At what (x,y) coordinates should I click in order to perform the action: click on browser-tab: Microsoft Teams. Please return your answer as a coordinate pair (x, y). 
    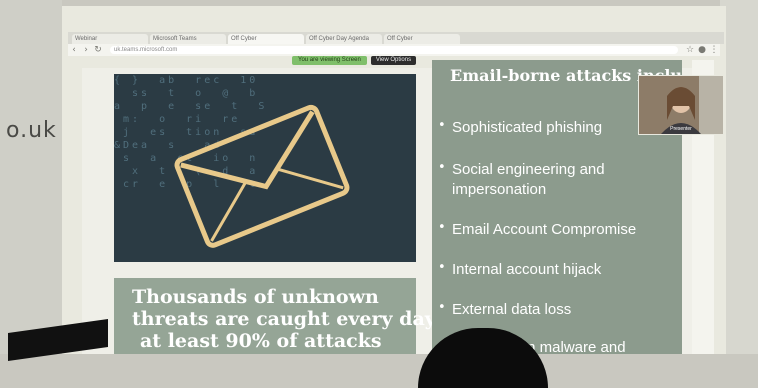
    Looking at the image, I should click on (188, 39).